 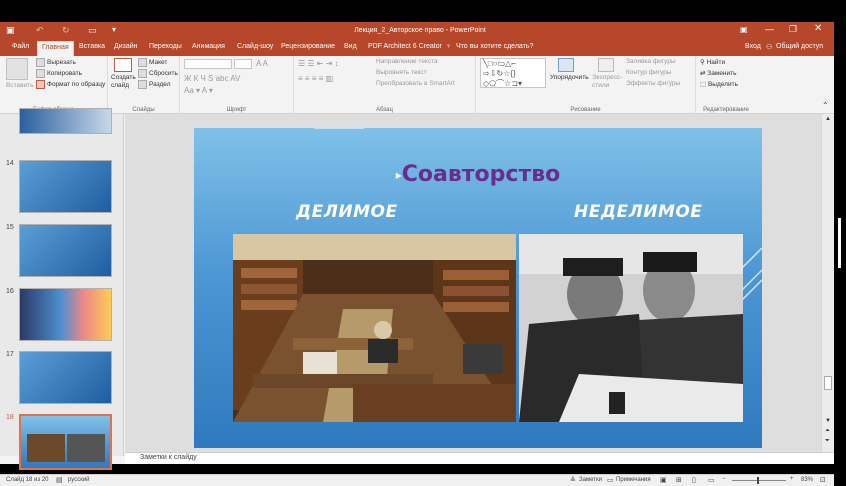 I want to click on language-indicator: русский, so click(x=79, y=480).